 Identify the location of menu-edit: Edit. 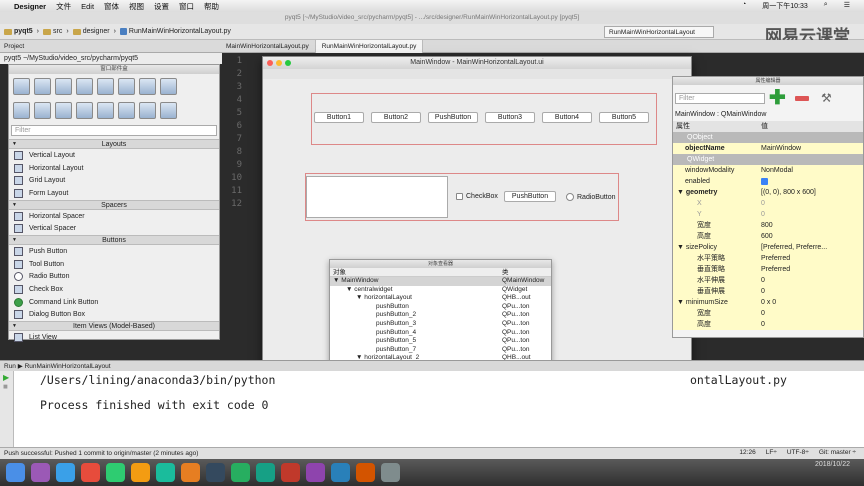
(87, 6).